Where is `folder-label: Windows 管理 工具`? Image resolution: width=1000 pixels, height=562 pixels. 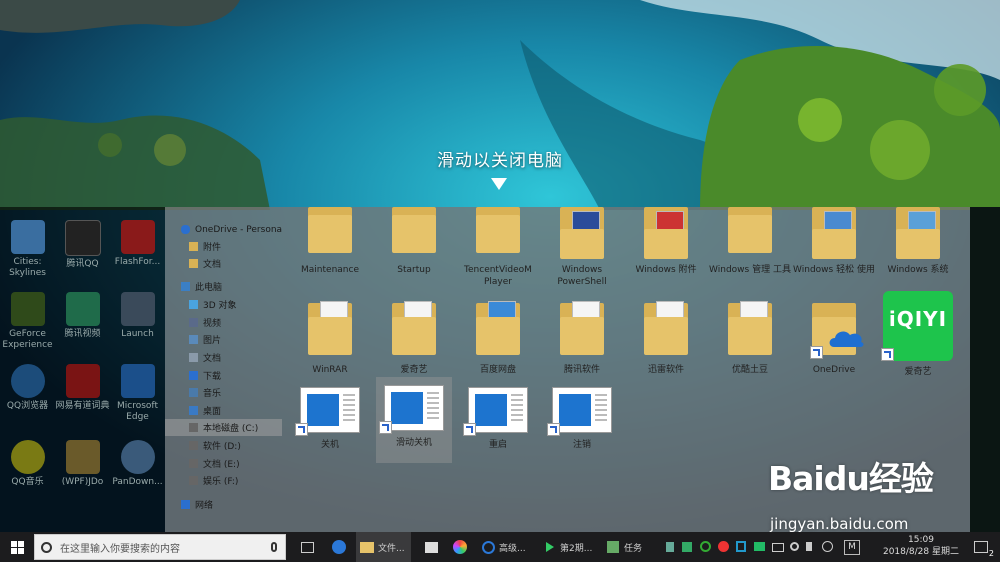
folder-label: Windows 管理 工具 is located at coordinates (750, 270).